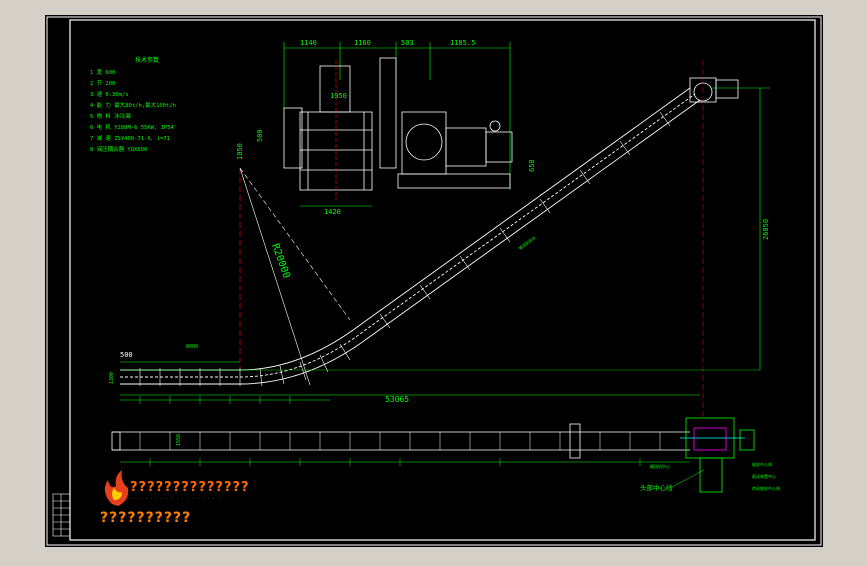  Describe the element at coordinates (308, 43) in the screenshot. I see `dim-1140: 1140` at that location.